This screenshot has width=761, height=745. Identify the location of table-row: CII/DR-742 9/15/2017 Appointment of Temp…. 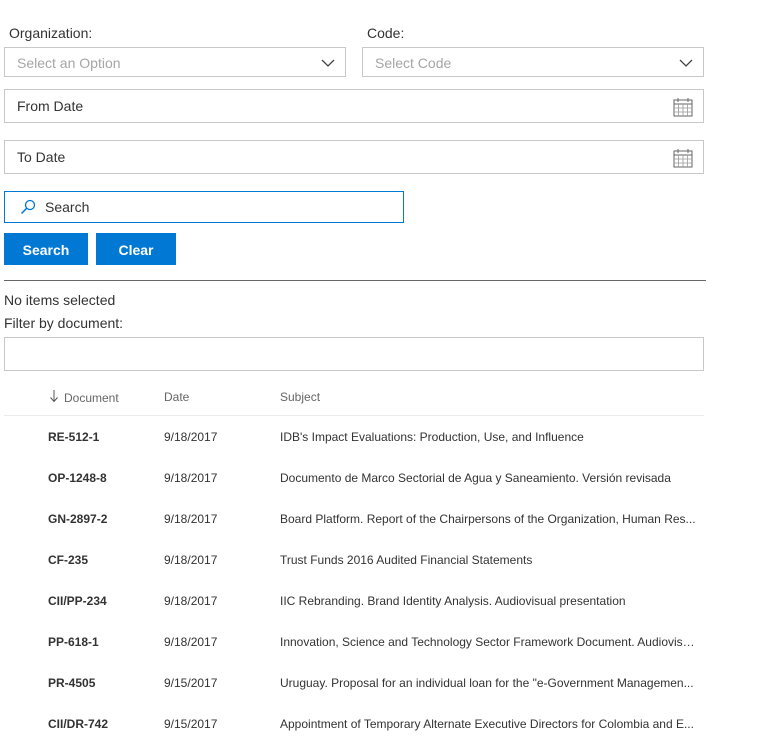
(354, 724).